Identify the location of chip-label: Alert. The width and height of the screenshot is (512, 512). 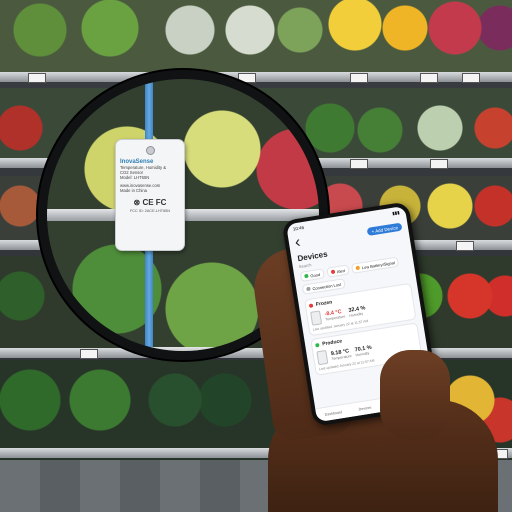
(341, 270).